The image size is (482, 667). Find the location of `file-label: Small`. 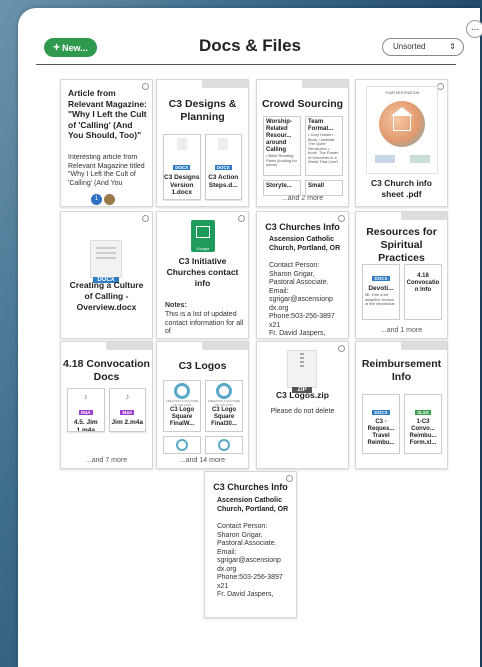

file-label: Small is located at coordinates (316, 186).